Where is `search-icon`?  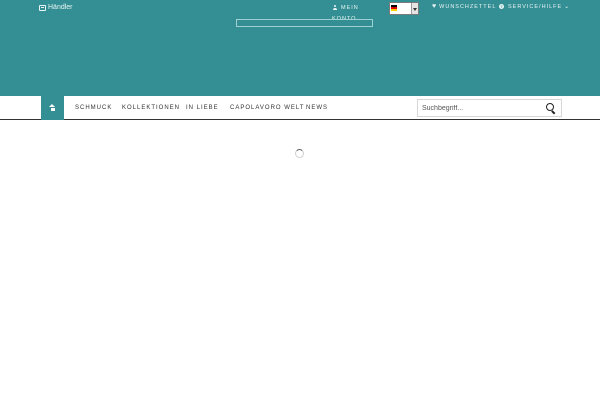 search-icon is located at coordinates (551, 108).